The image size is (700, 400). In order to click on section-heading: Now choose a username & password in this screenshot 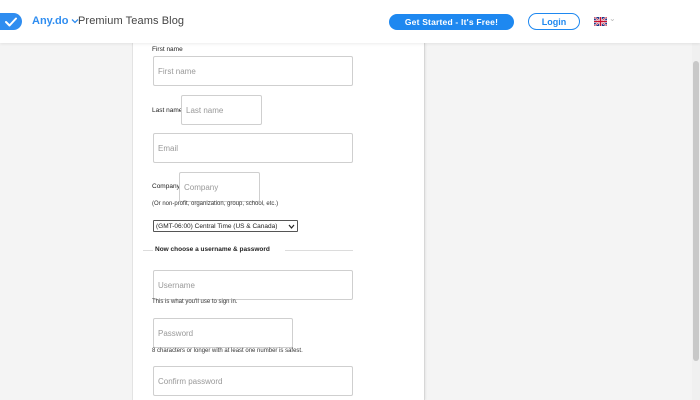, I will do `click(212, 249)`.